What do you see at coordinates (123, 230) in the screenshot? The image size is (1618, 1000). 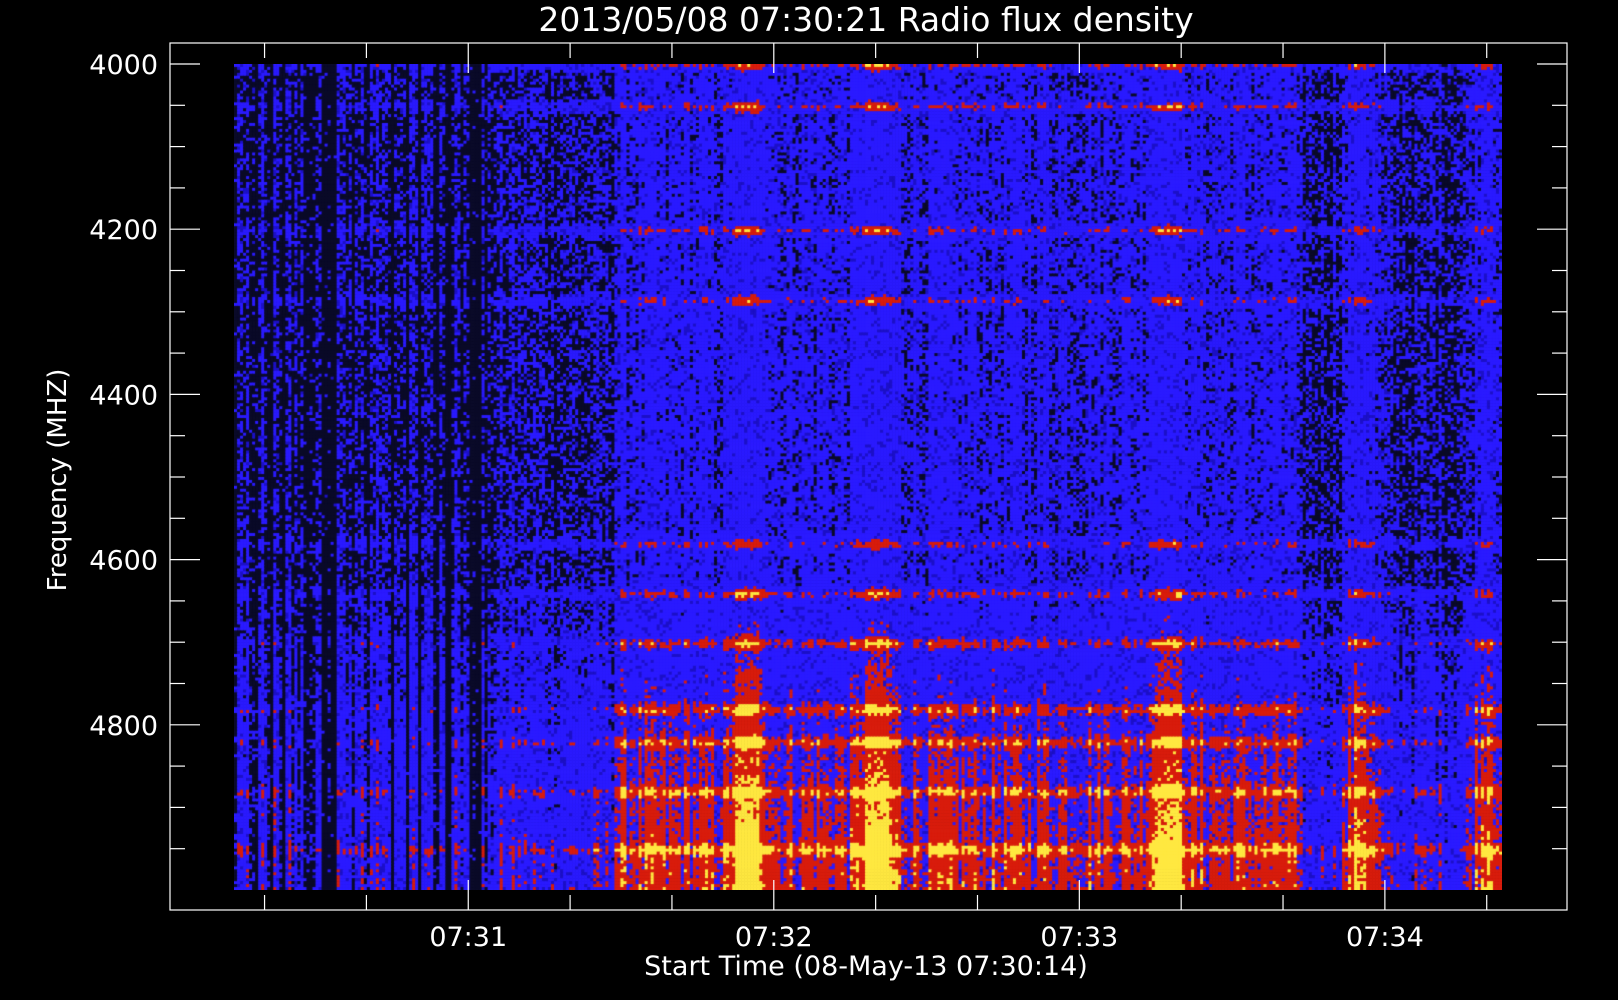 I see `y-tick-label: 4200` at bounding box center [123, 230].